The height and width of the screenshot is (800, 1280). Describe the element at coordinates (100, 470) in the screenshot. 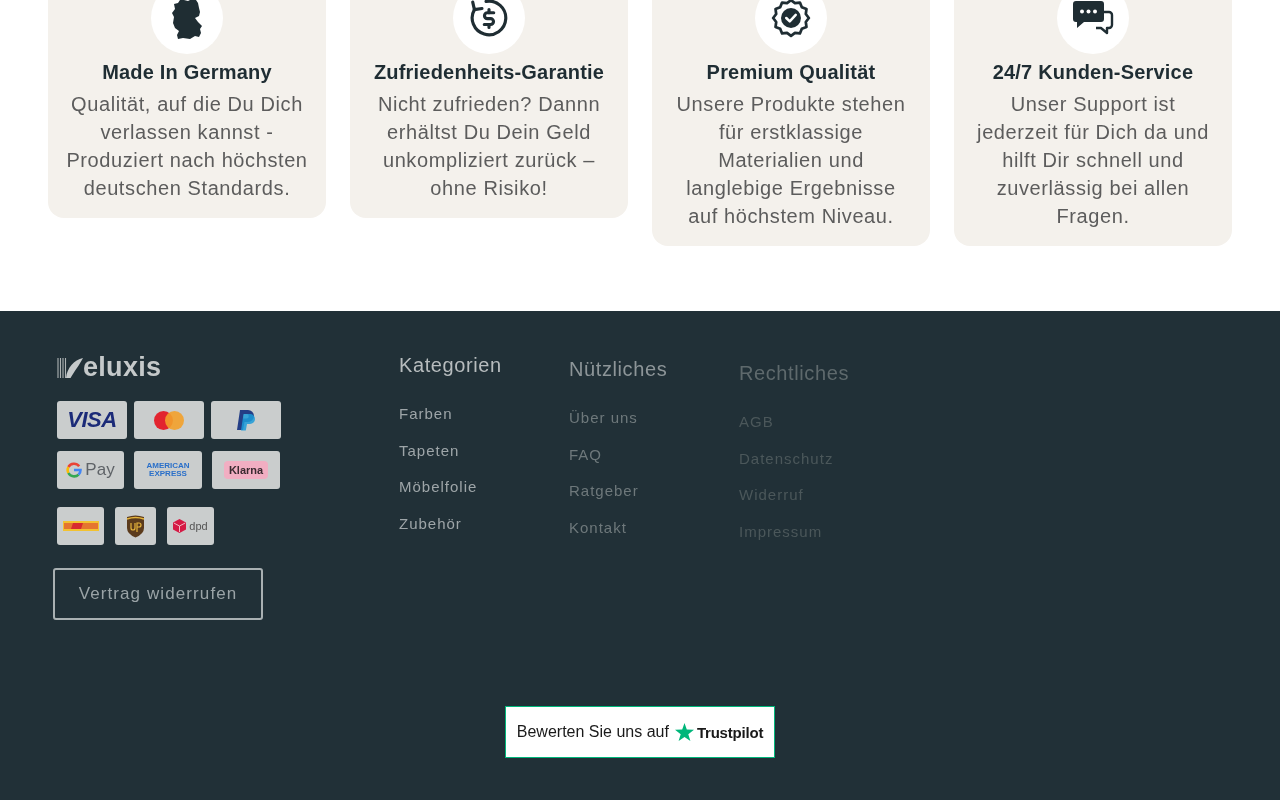

I see `payment-logo-text: Pay` at that location.